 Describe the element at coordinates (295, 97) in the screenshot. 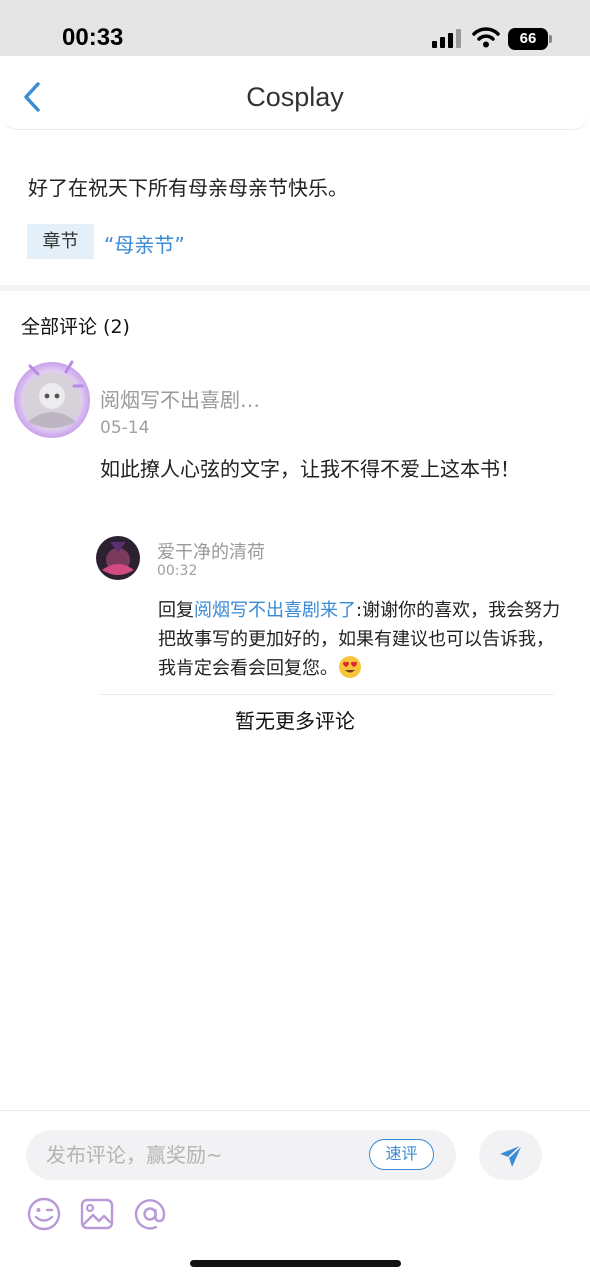

I see `page-title: Cosplay` at that location.